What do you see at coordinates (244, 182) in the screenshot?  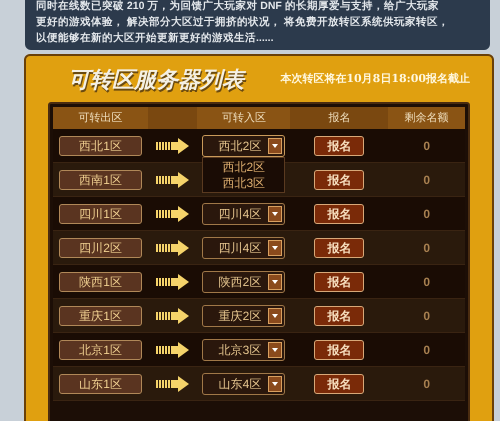 I see `dropdown-option: 西北3区` at bounding box center [244, 182].